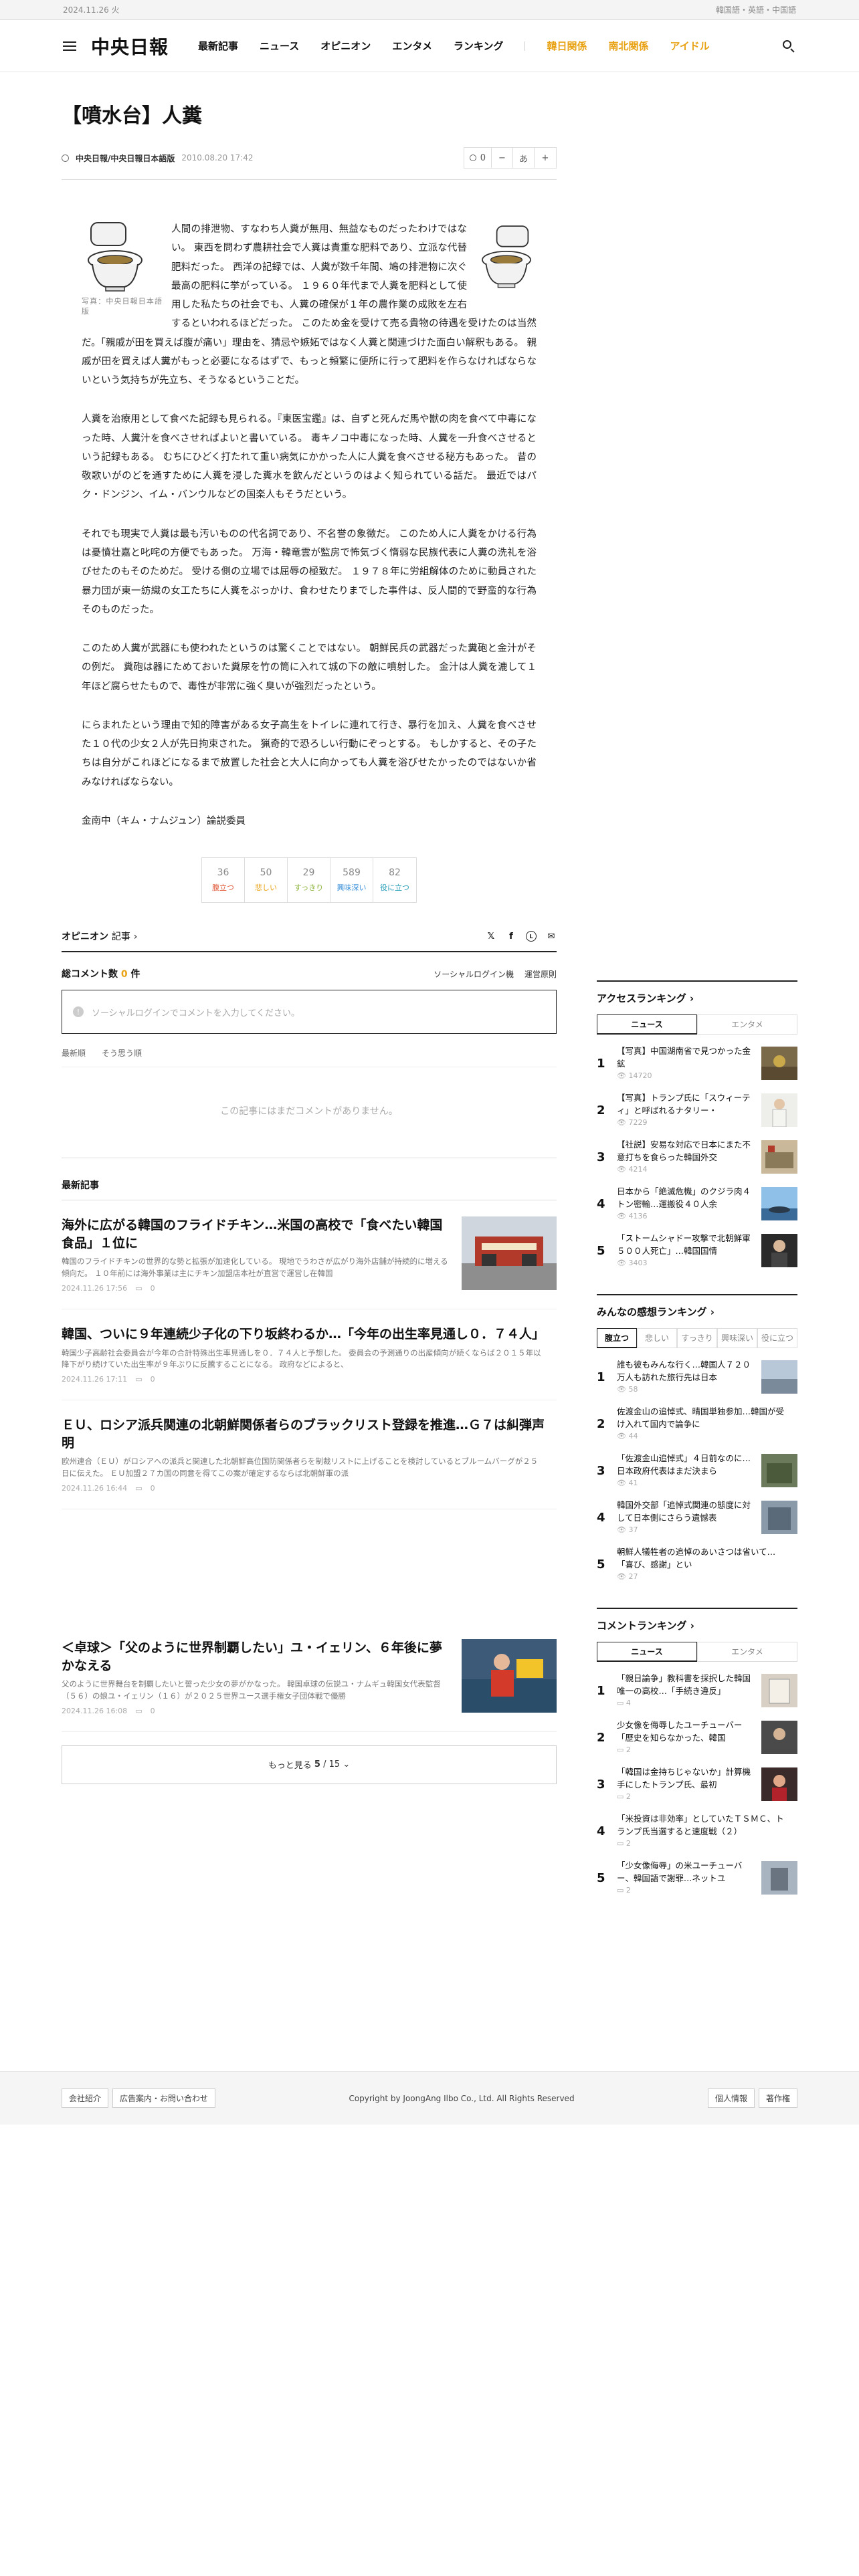  Describe the element at coordinates (686, 1058) in the screenshot. I see `rank-title: 【写真】中国湖南省で見つかった金鉱` at that location.